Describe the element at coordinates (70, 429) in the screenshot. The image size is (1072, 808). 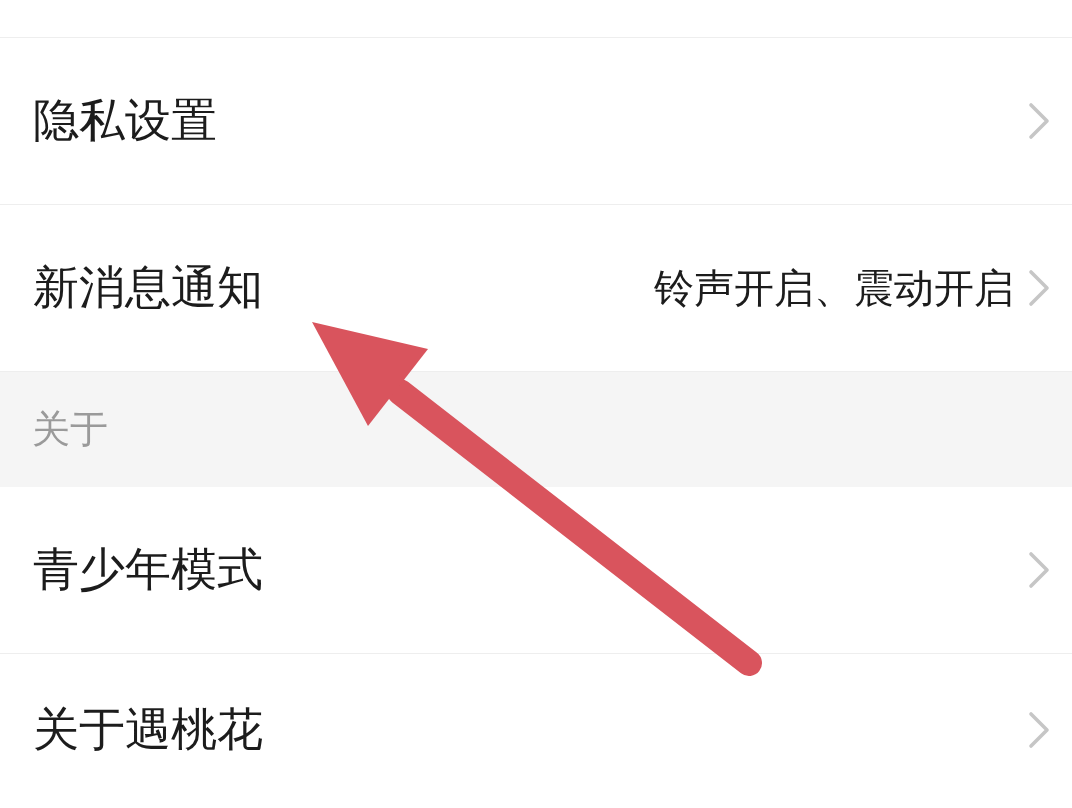
I see `section-header: 关于` at that location.